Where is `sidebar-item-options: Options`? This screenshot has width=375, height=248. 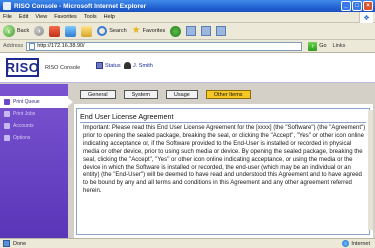
sidebar-item-options: Options is located at coordinates (34, 138).